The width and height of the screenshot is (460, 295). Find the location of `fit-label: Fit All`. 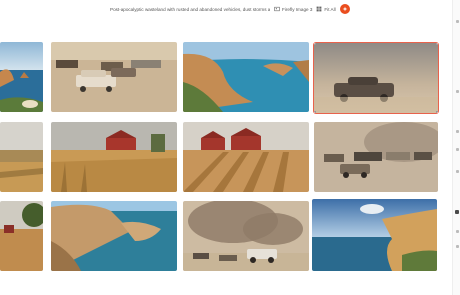

fit-label: Fit All is located at coordinates (330, 9).